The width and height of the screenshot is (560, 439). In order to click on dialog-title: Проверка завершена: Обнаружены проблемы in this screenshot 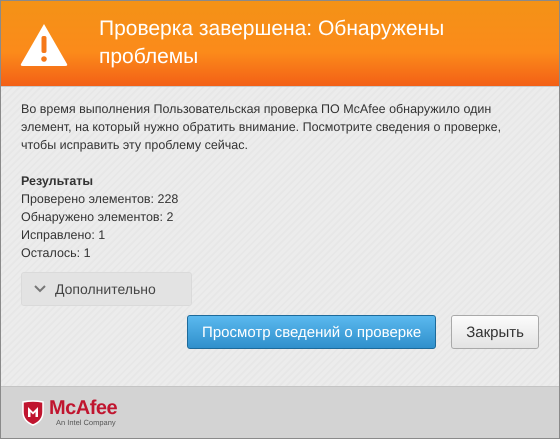, I will do `click(272, 43)`.